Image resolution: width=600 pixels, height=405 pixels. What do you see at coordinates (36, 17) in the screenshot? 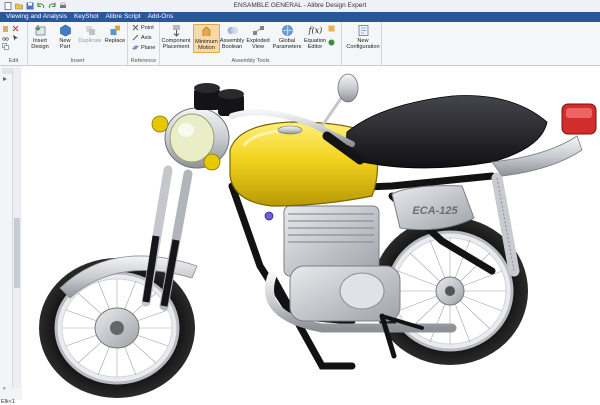
I see `tab-viewing-and-analysis: Viewing and Analysis` at bounding box center [36, 17].